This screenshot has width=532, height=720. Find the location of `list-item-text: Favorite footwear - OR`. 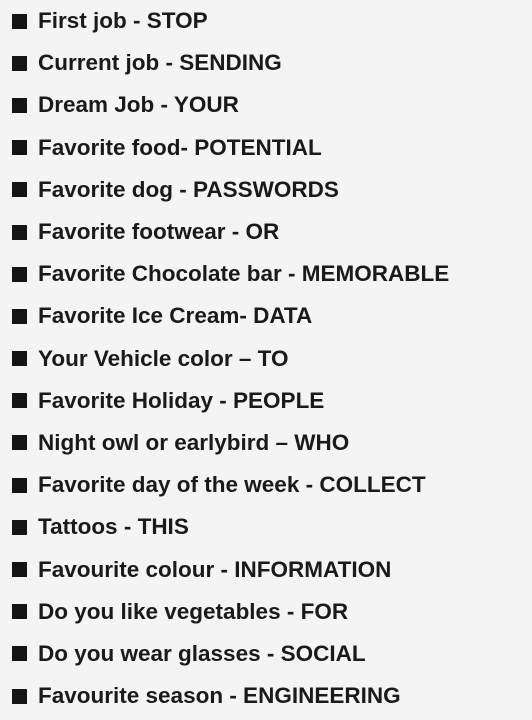

list-item-text: Favorite footwear - OR is located at coordinates (159, 232).